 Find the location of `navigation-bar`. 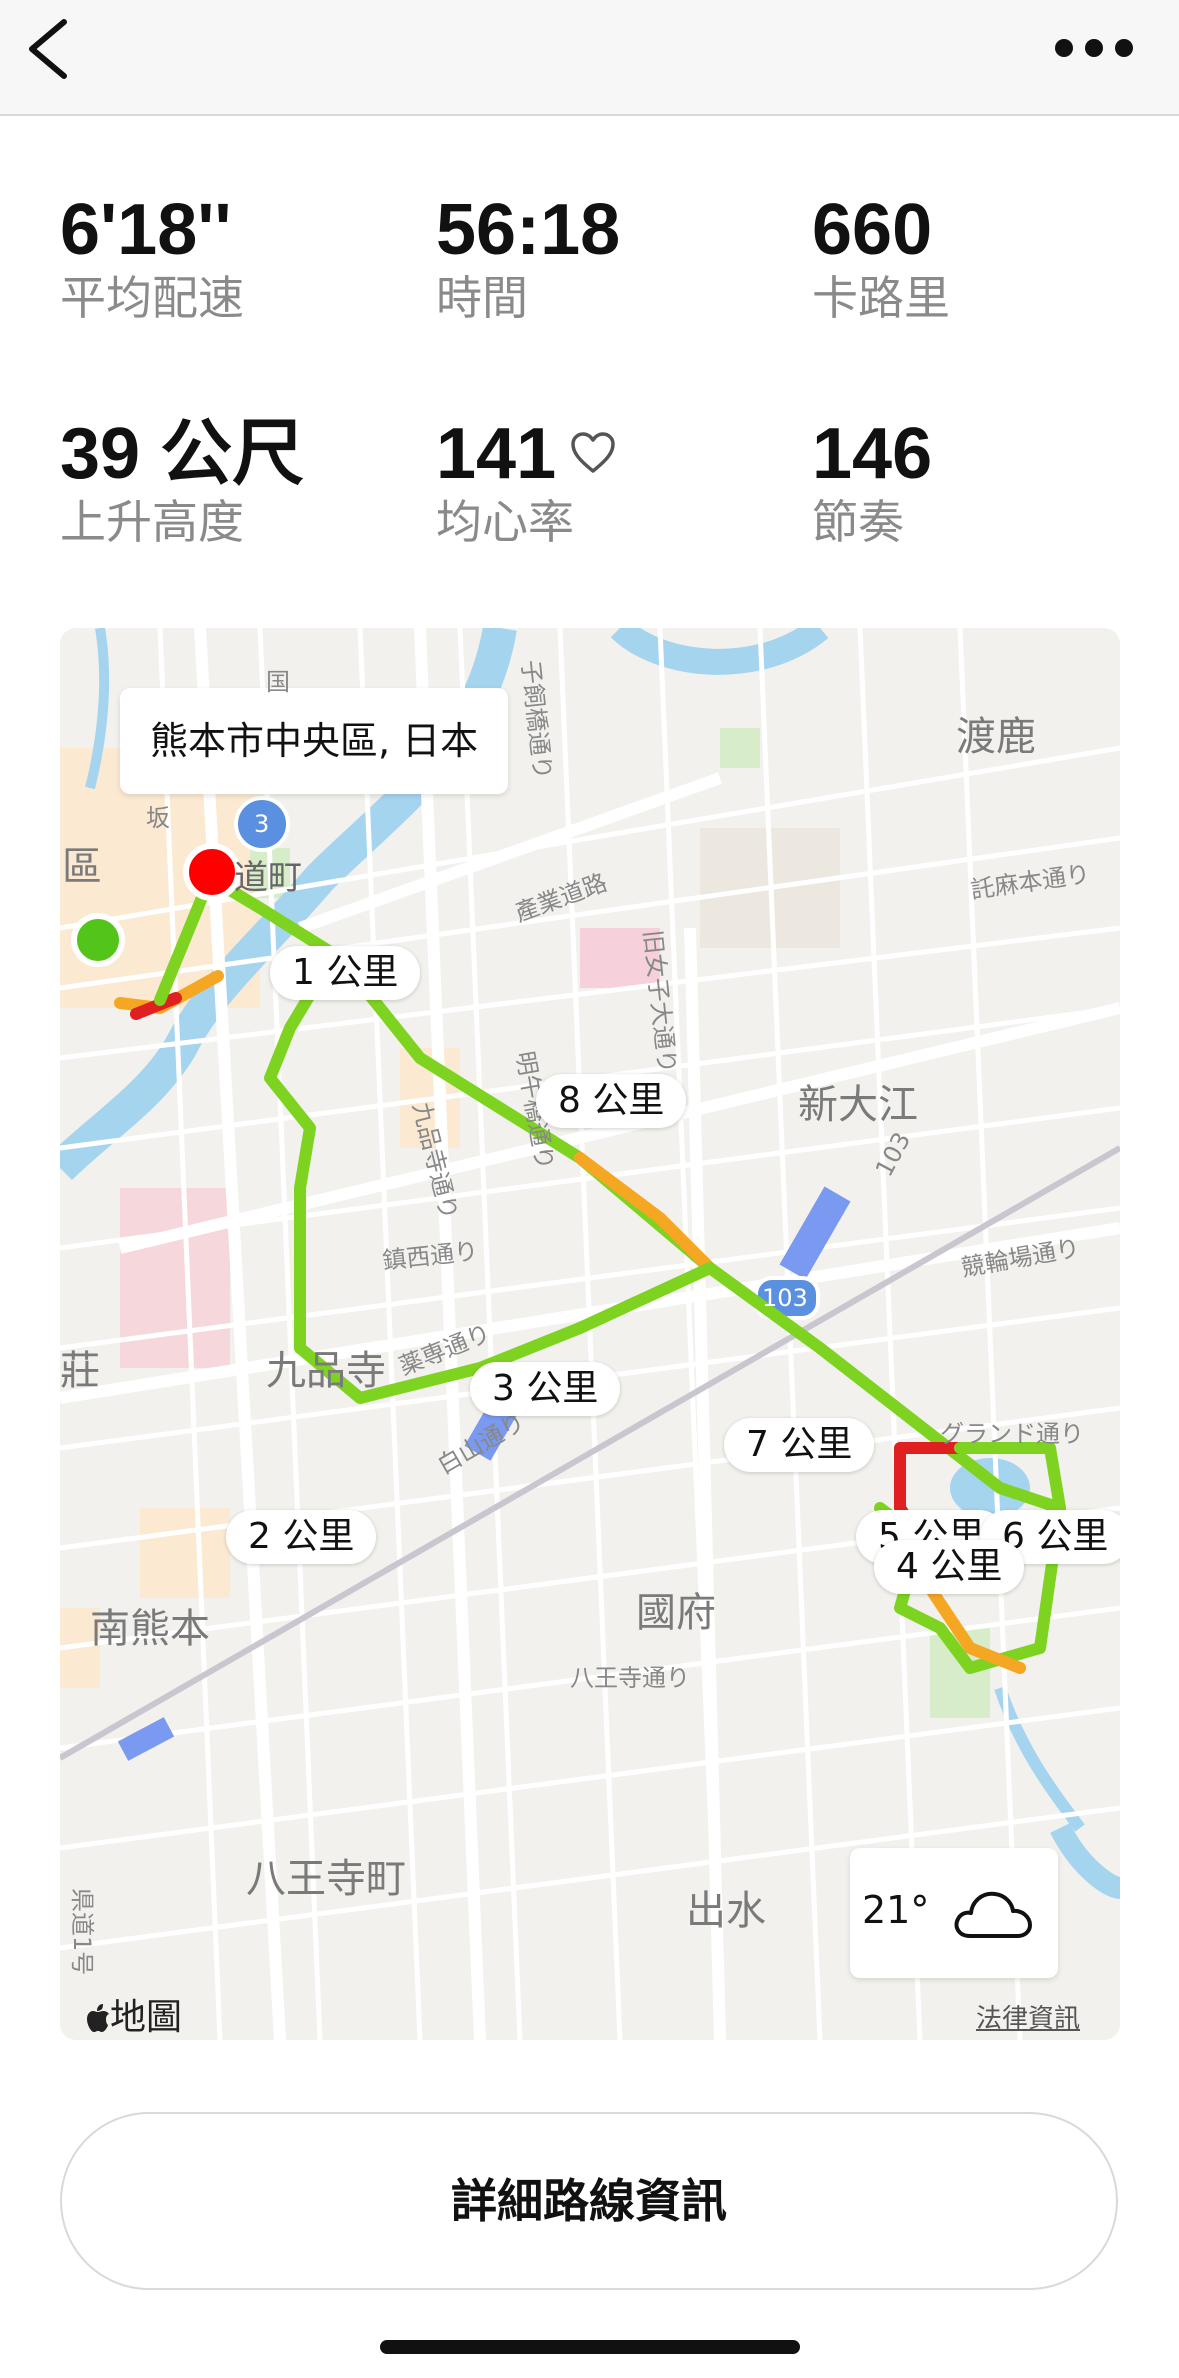

navigation-bar is located at coordinates (589, 58).